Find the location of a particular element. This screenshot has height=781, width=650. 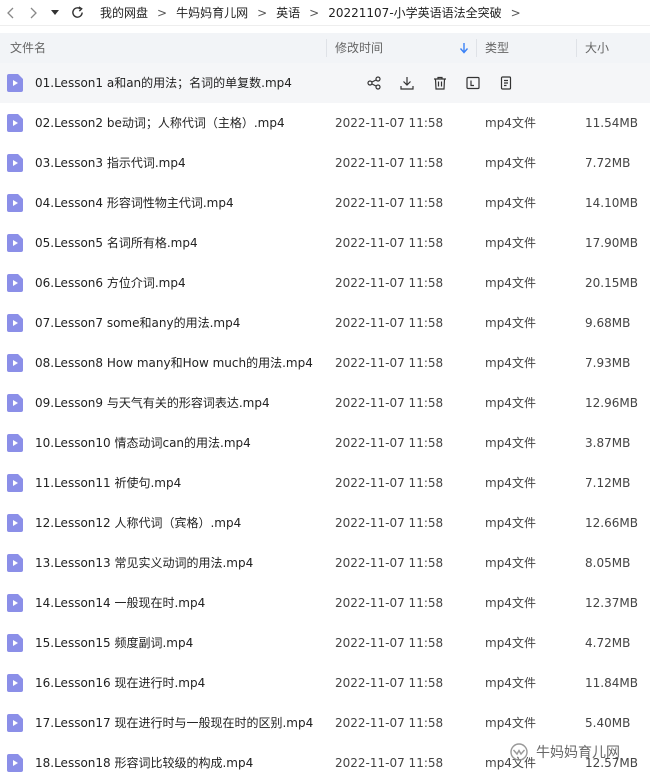

sort-desc-icon is located at coordinates (464, 48).